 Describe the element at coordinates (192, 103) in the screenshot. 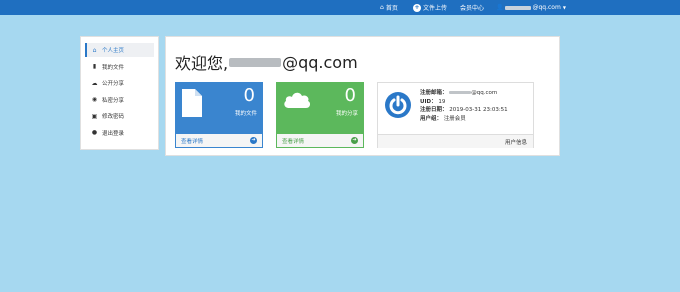

I see `file-icon` at that location.